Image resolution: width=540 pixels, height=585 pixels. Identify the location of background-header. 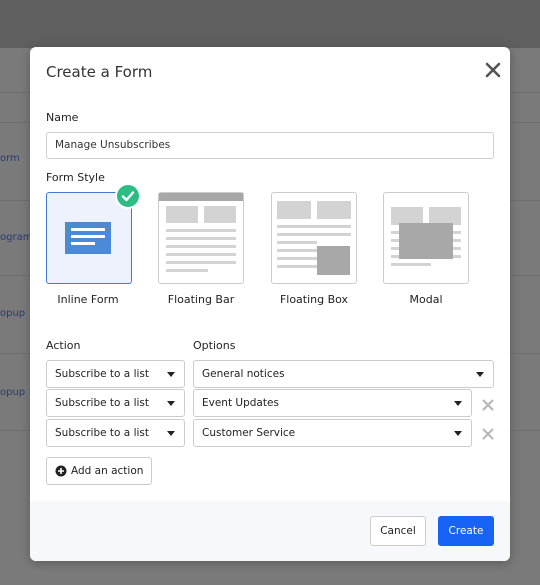
(270, 24).